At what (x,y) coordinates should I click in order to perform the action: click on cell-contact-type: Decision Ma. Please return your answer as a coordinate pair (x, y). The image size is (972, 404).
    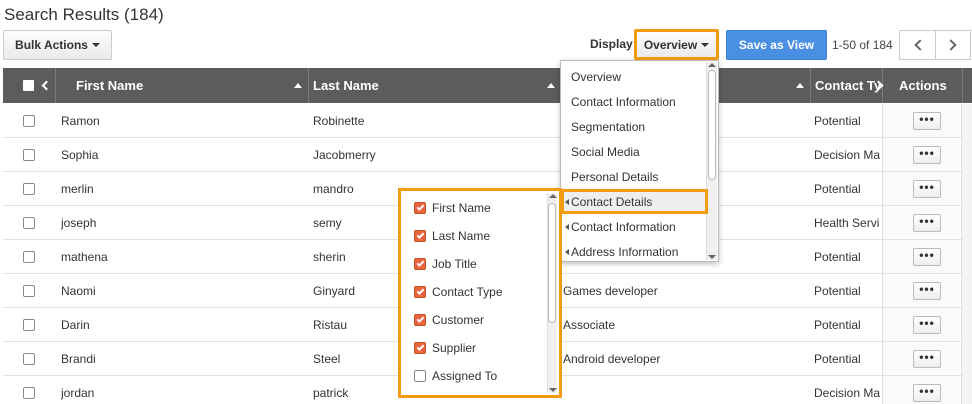
    Looking at the image, I should click on (847, 155).